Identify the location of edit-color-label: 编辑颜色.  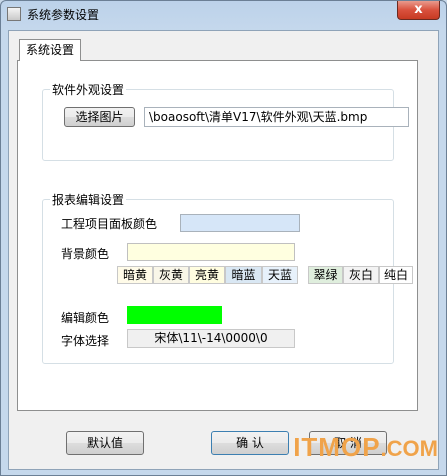
(85, 318).